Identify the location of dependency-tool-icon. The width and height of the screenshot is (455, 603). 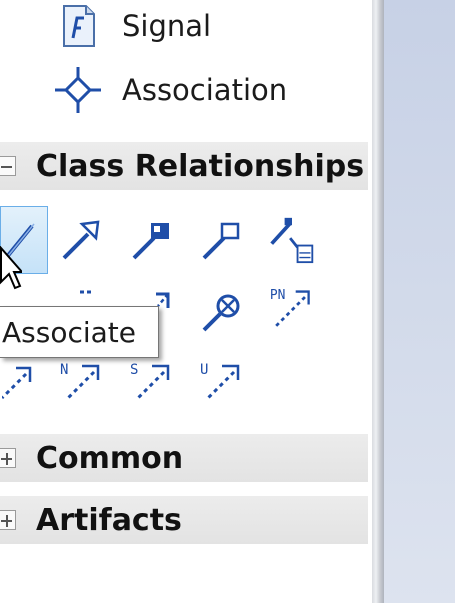
(221, 313).